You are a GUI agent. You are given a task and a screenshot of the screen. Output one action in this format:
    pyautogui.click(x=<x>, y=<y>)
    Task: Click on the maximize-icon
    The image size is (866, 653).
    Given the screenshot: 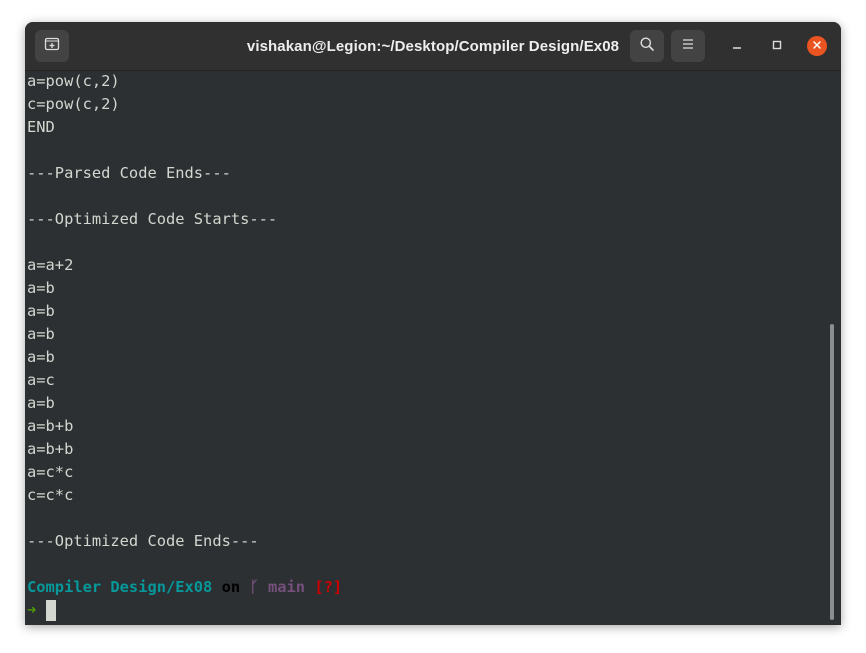 What is the action you would take?
    pyautogui.click(x=777, y=46)
    